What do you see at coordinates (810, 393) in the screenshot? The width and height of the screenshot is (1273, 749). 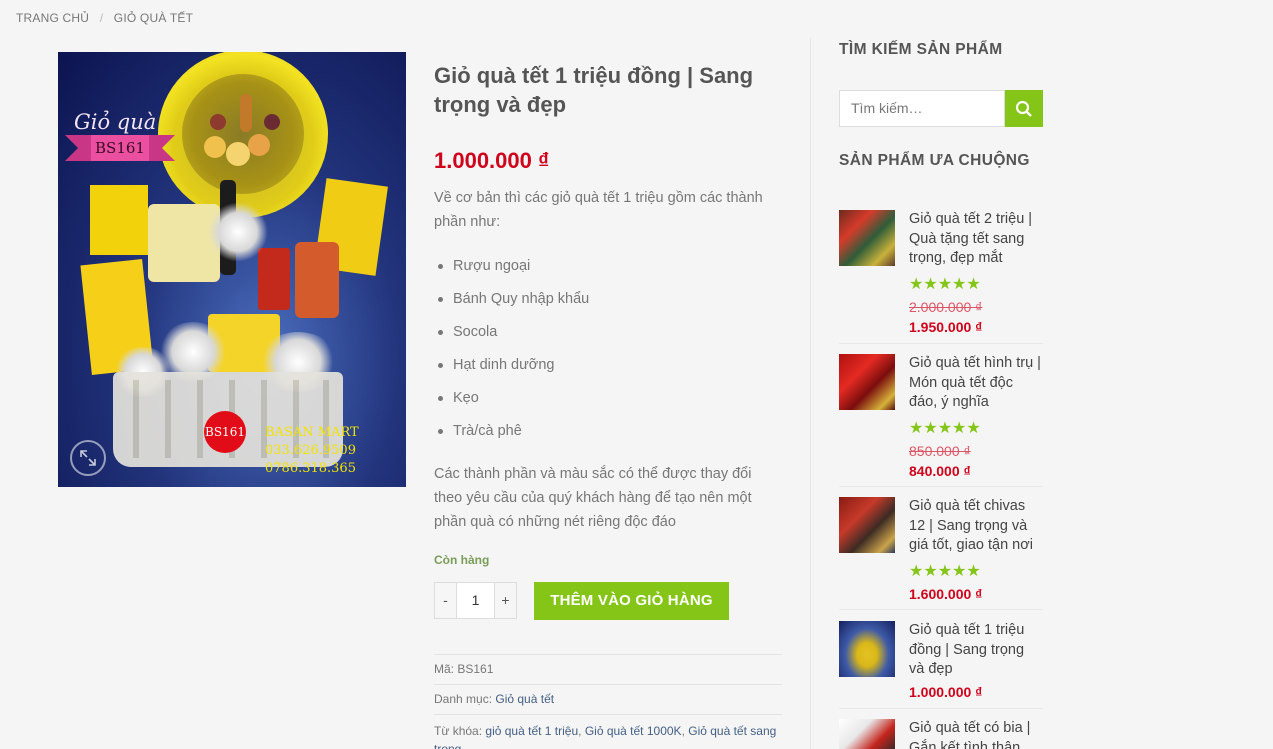 I see `sidebar-divider` at bounding box center [810, 393].